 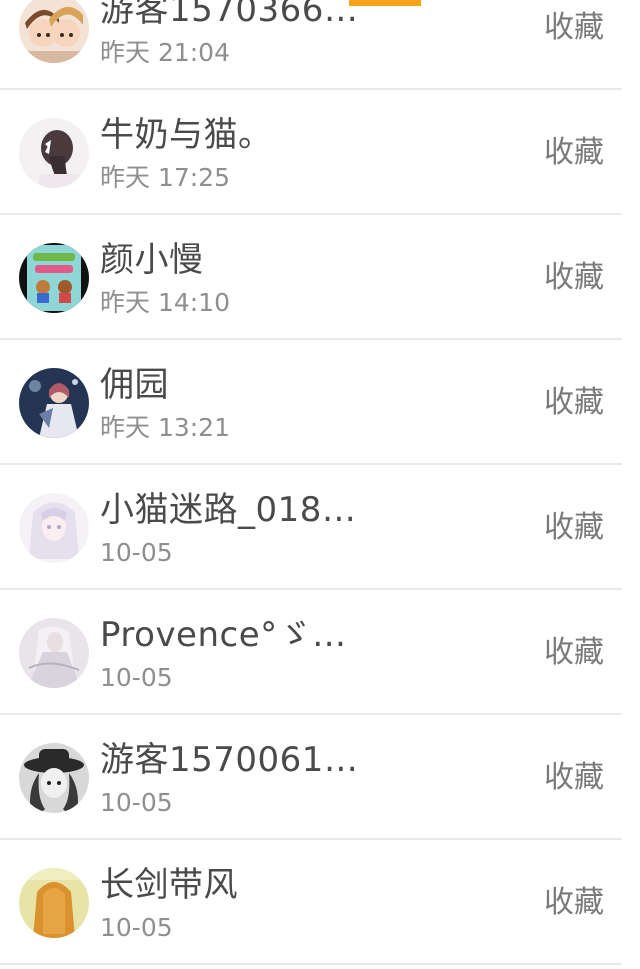 What do you see at coordinates (320, 45) in the screenshot?
I see `list-item: 游客1570366… 昨天 21:04 收藏` at bounding box center [320, 45].